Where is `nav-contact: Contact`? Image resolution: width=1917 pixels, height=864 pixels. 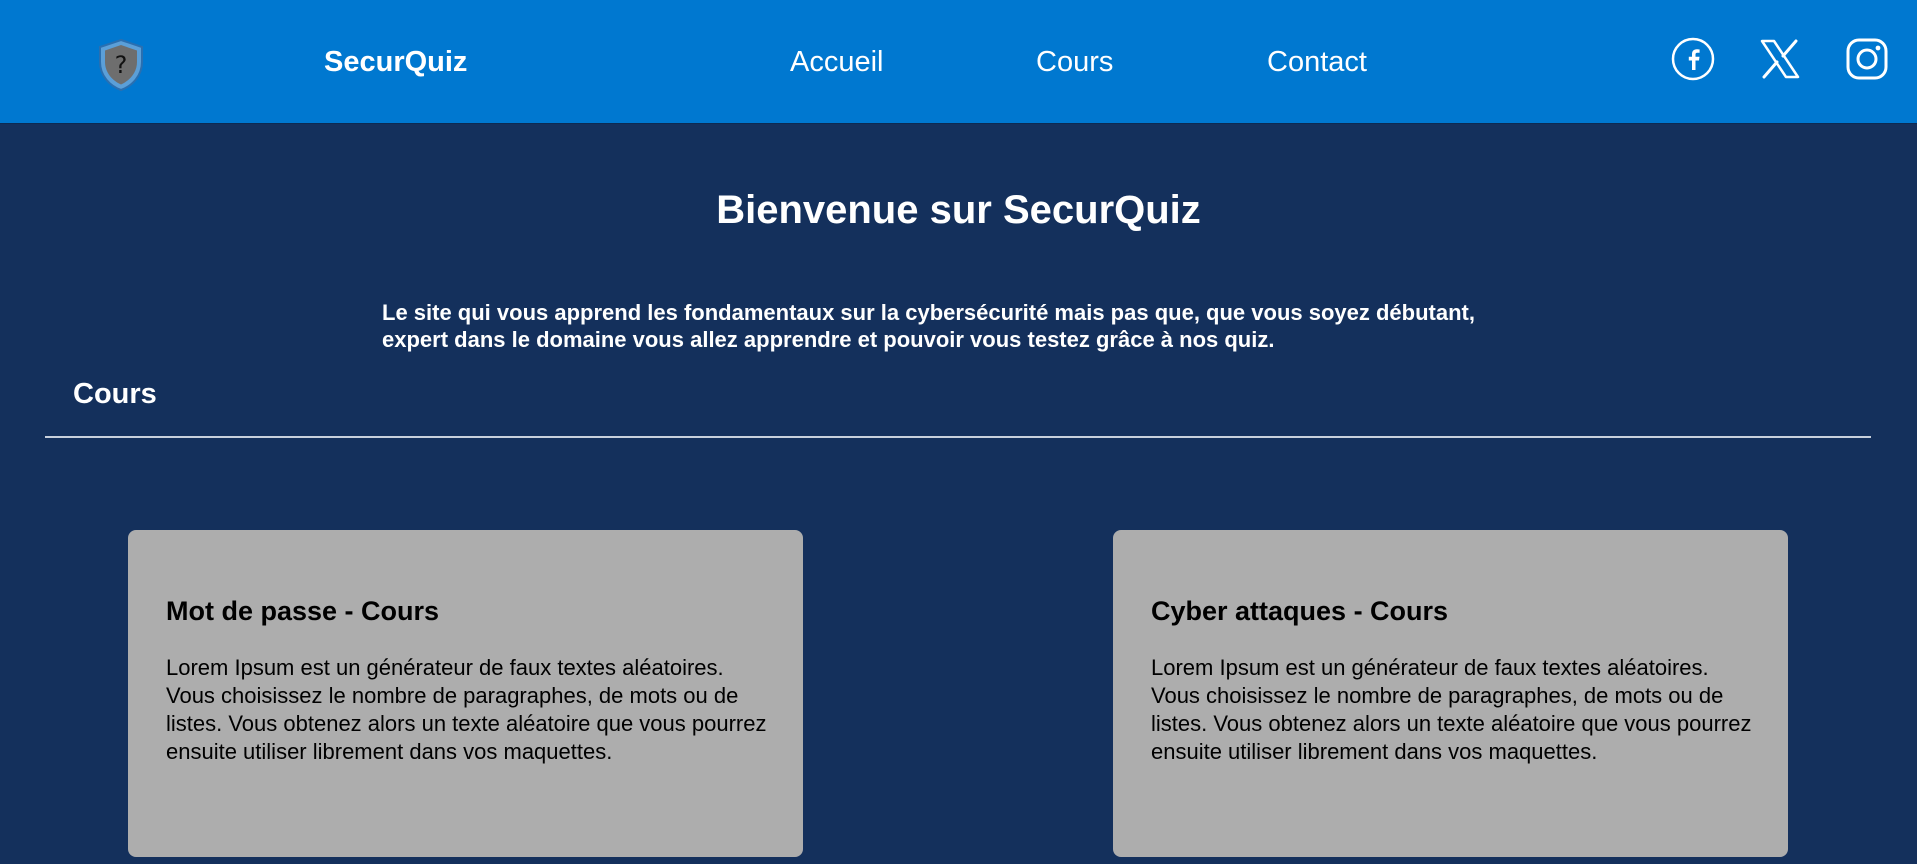 nav-contact: Contact is located at coordinates (1317, 62).